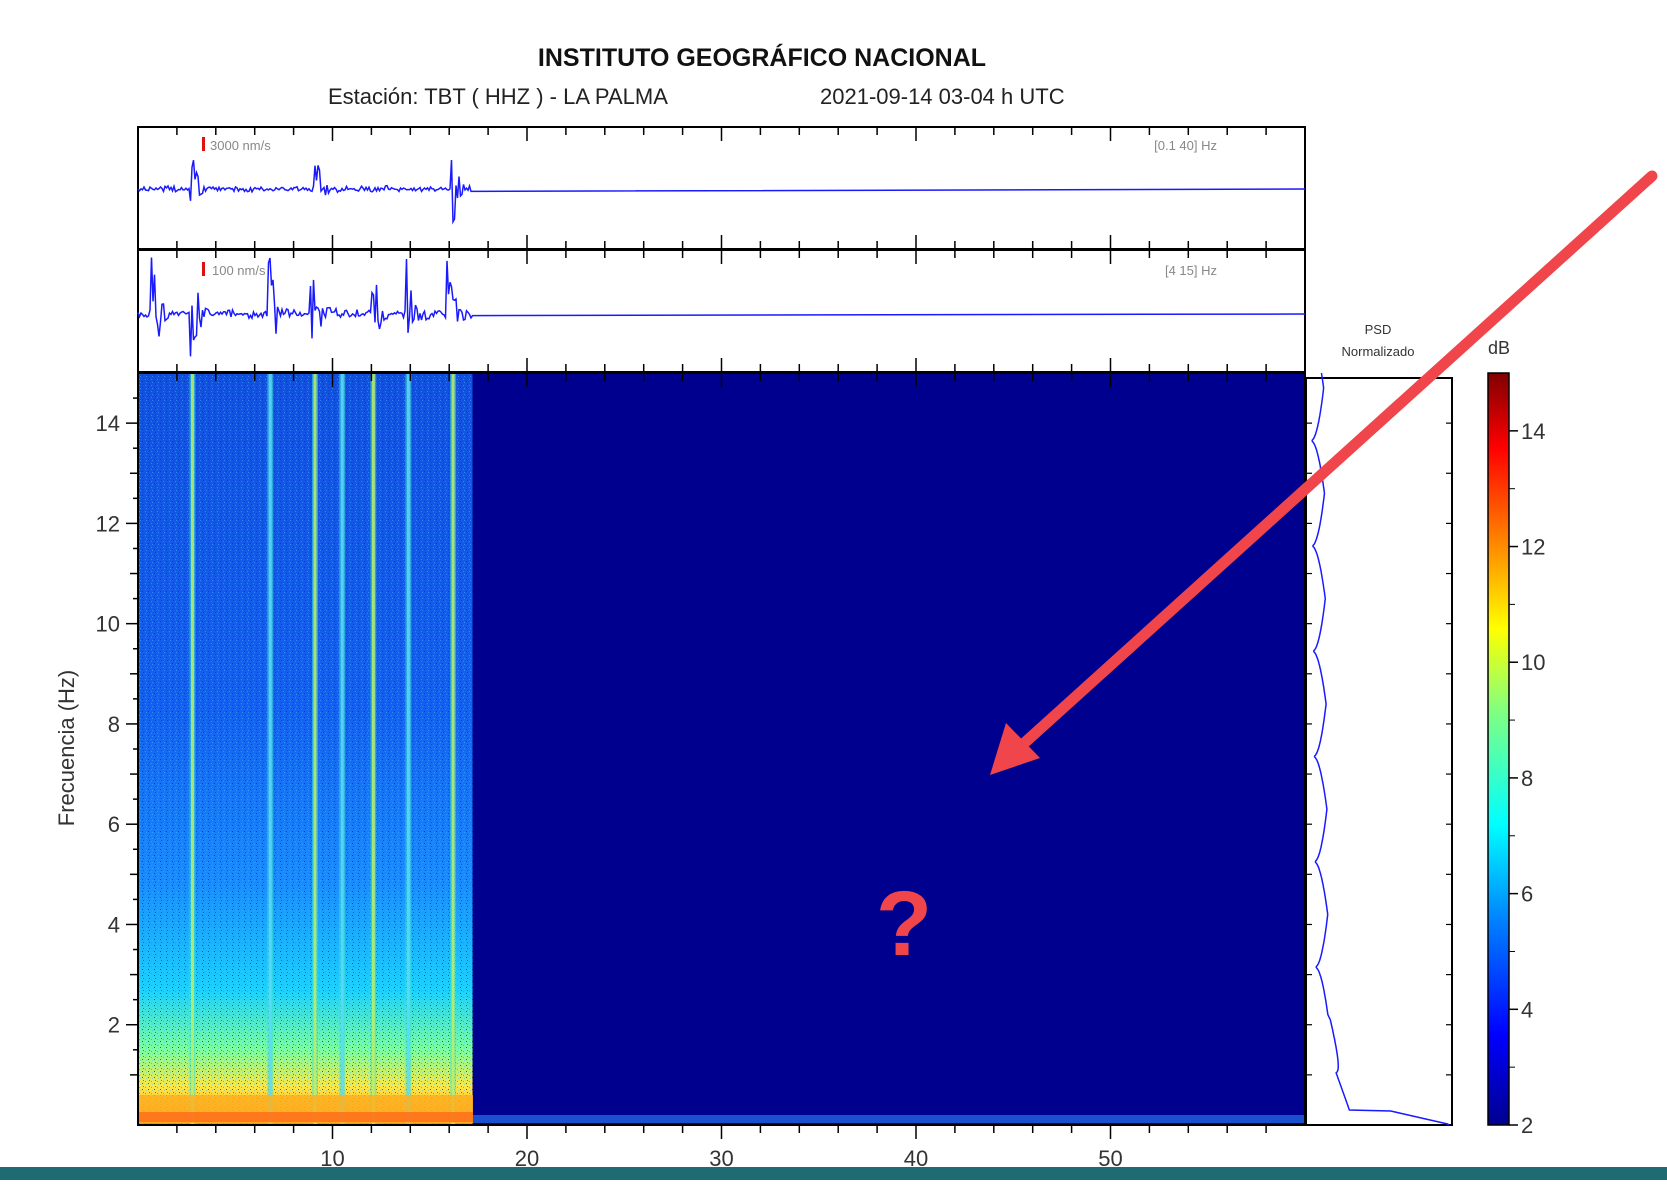  Describe the element at coordinates (108, 523) in the screenshot. I see `frequency-tick-label: 12` at that location.